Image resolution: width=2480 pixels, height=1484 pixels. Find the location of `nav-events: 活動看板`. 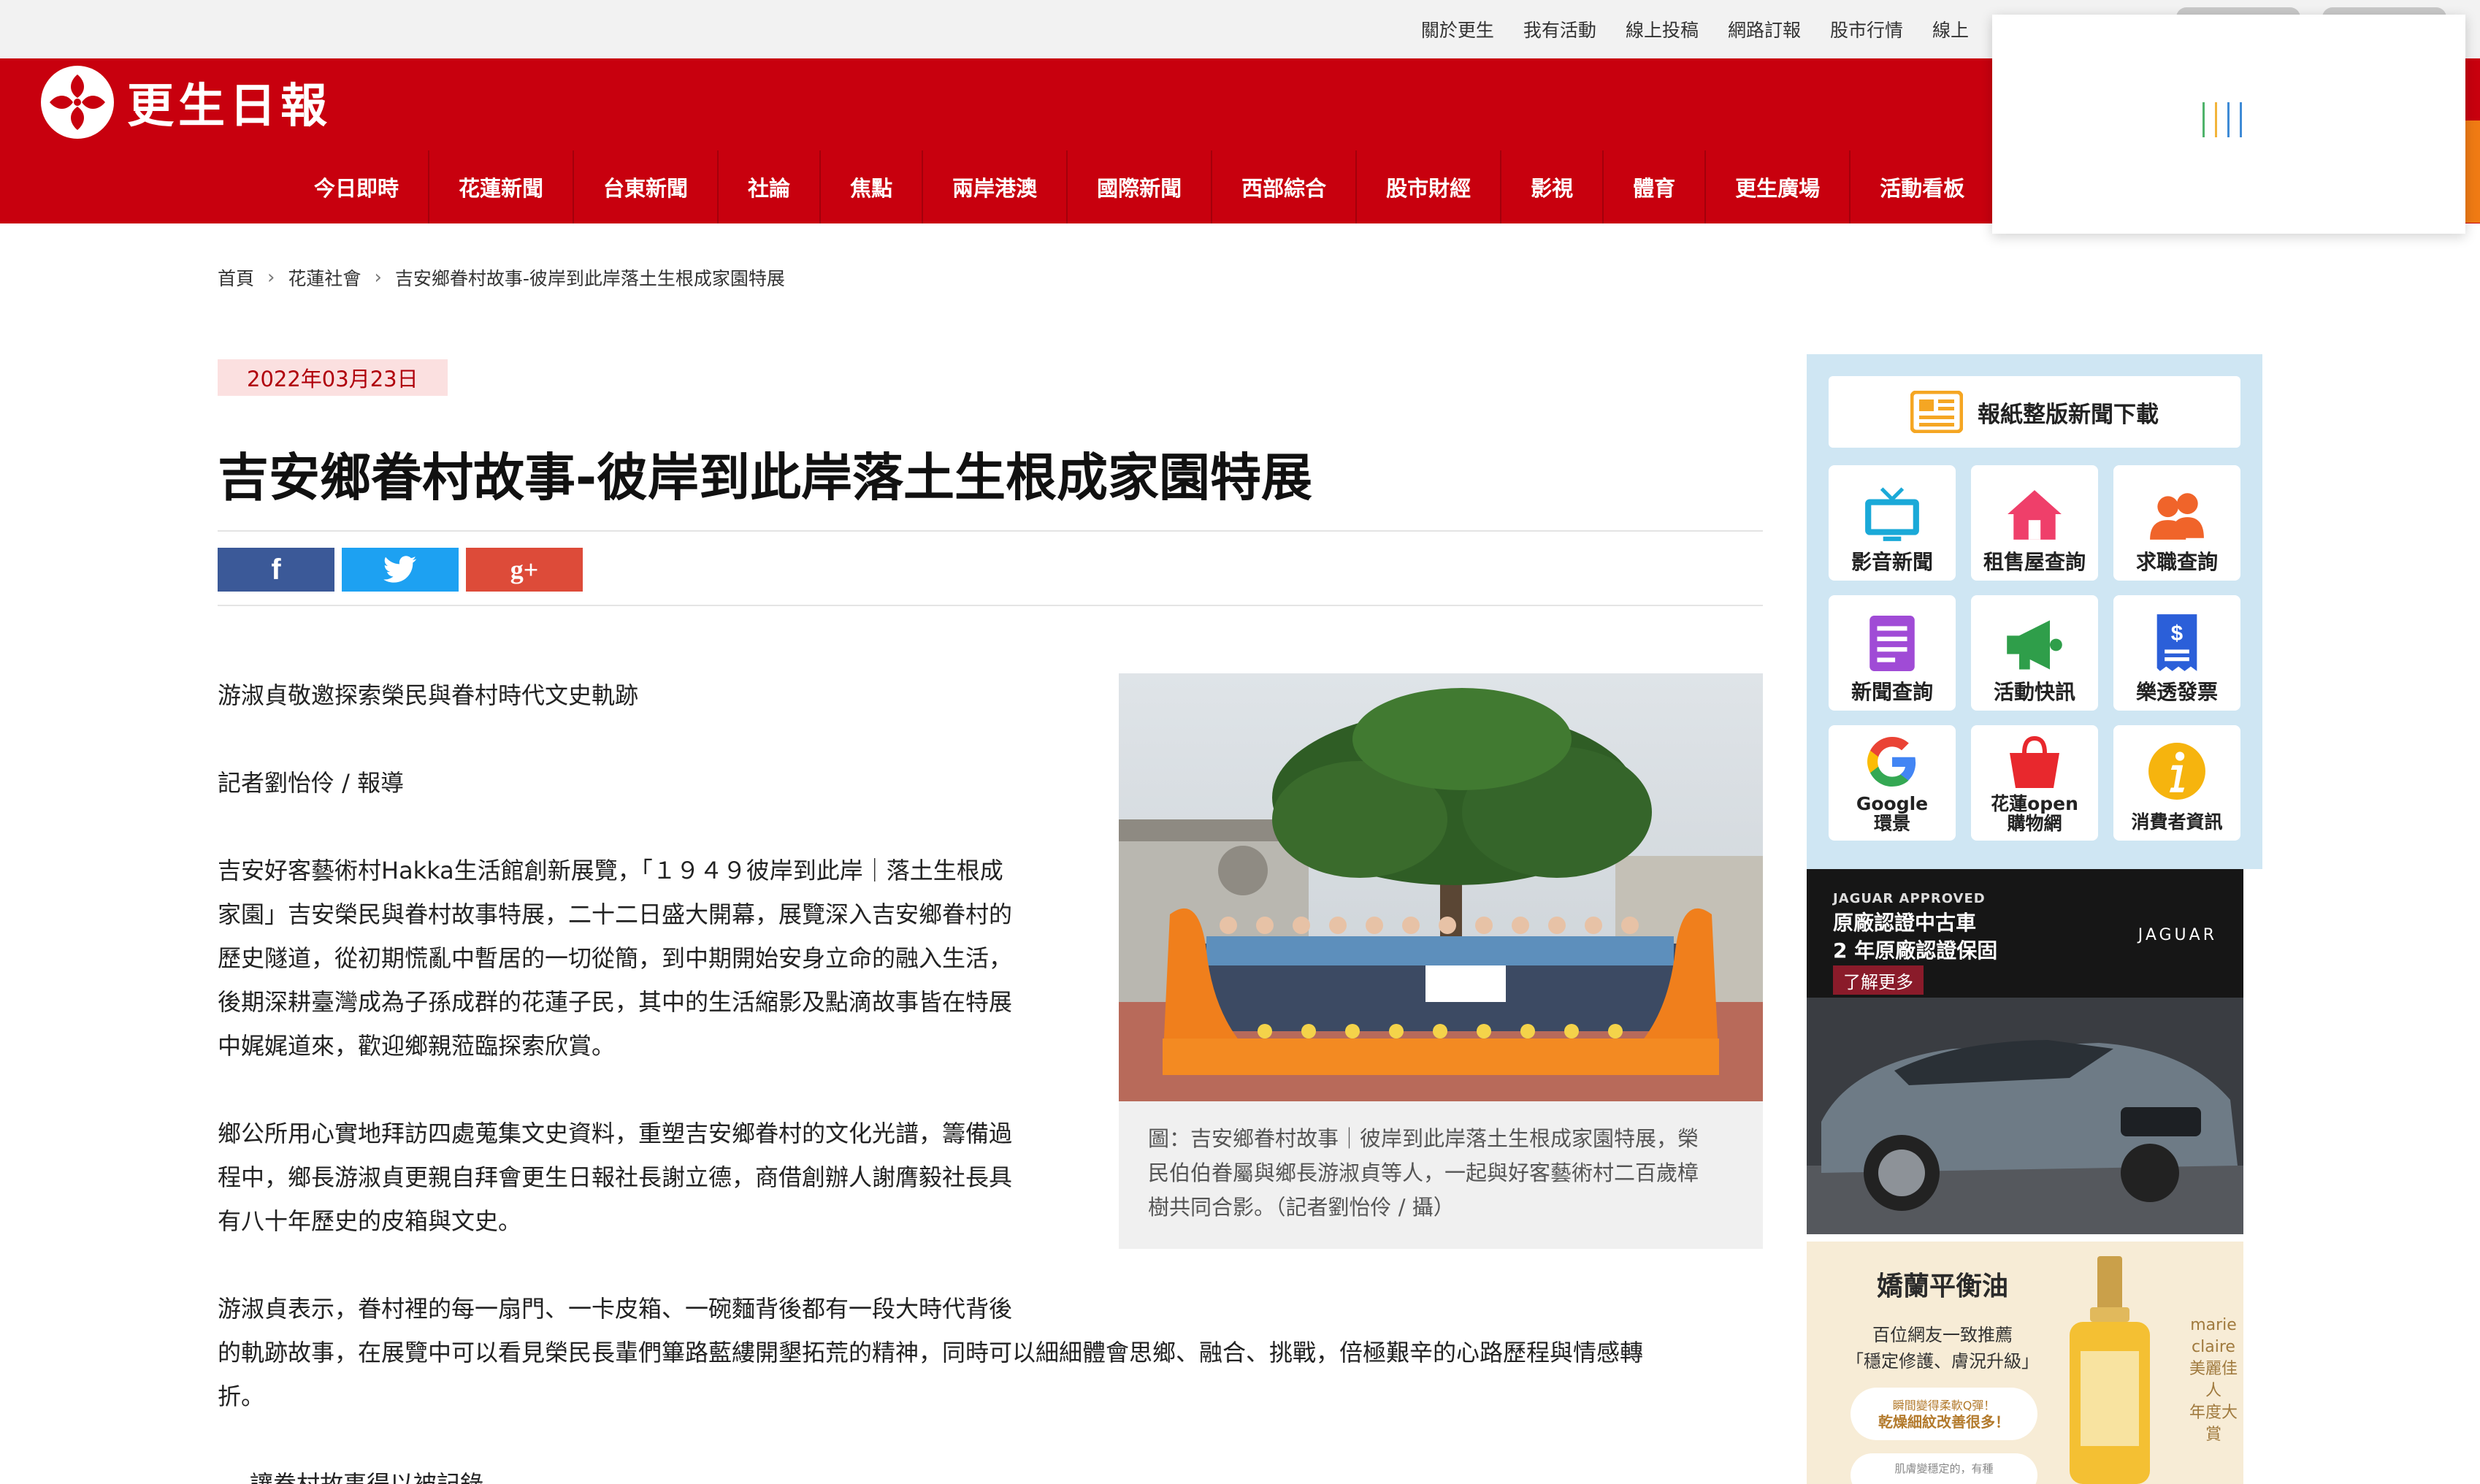

nav-events: 活動看板 is located at coordinates (1923, 187).